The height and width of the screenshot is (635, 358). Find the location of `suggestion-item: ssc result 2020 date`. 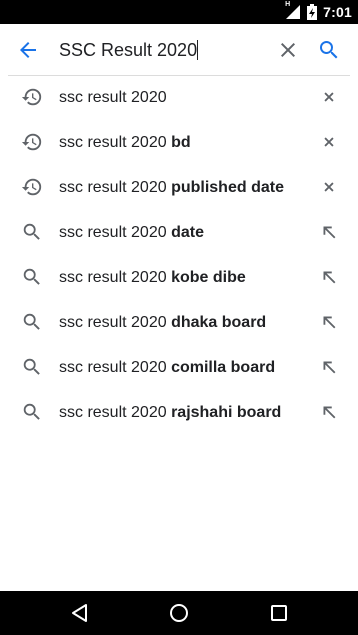

suggestion-item: ssc result 2020 date is located at coordinates (179, 232).